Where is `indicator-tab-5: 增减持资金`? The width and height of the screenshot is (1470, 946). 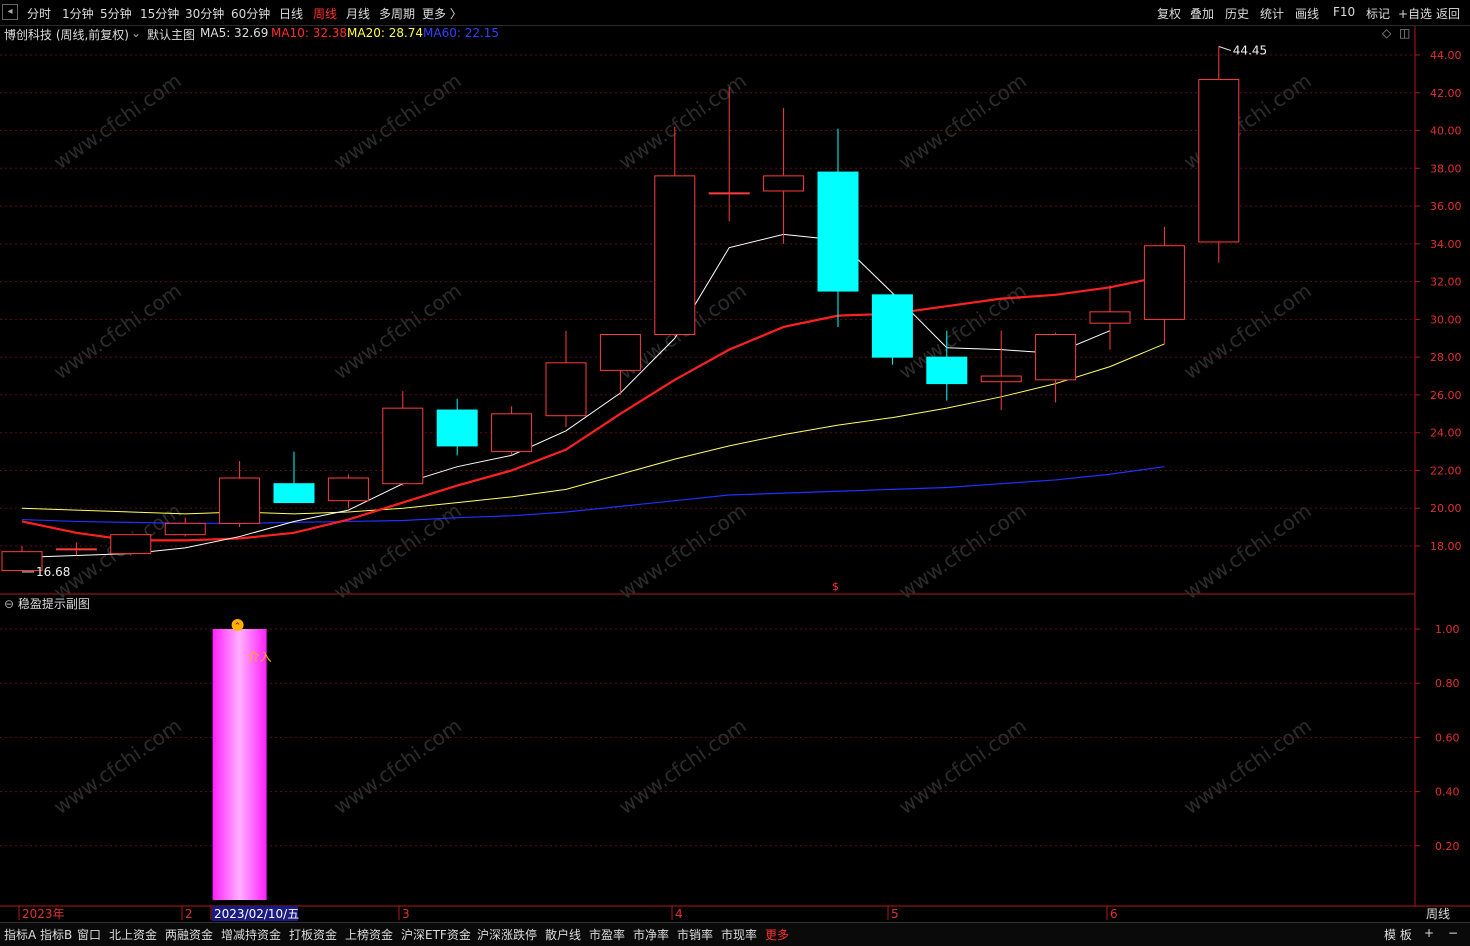
indicator-tab-5: 增减持资金 is located at coordinates (251, 934).